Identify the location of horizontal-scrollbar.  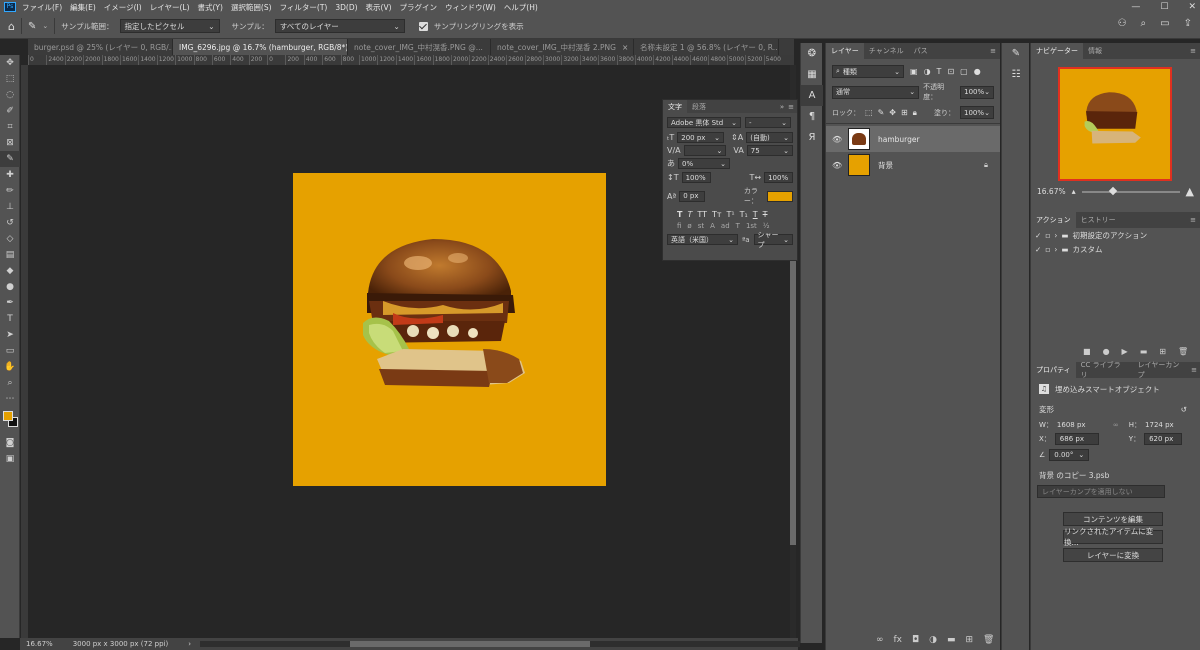
(500, 644).